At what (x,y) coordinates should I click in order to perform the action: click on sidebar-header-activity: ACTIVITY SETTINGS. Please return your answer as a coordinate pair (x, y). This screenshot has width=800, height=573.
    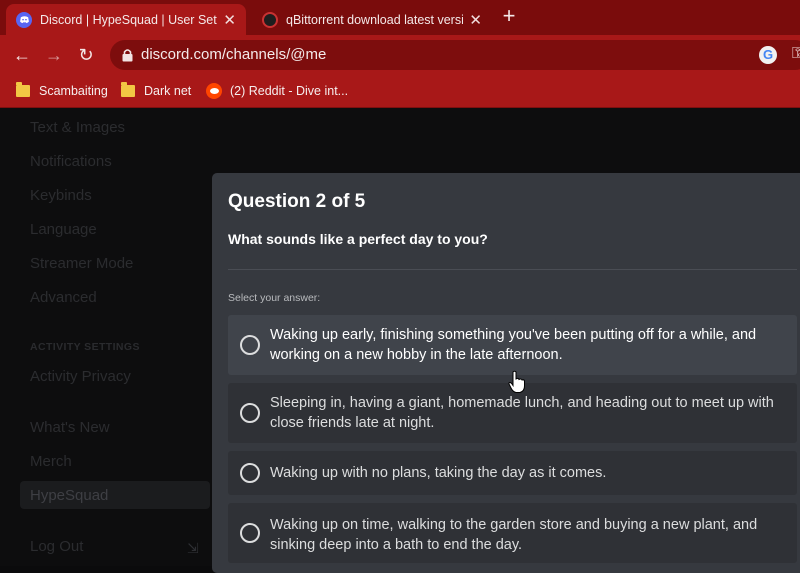
    Looking at the image, I should click on (85, 347).